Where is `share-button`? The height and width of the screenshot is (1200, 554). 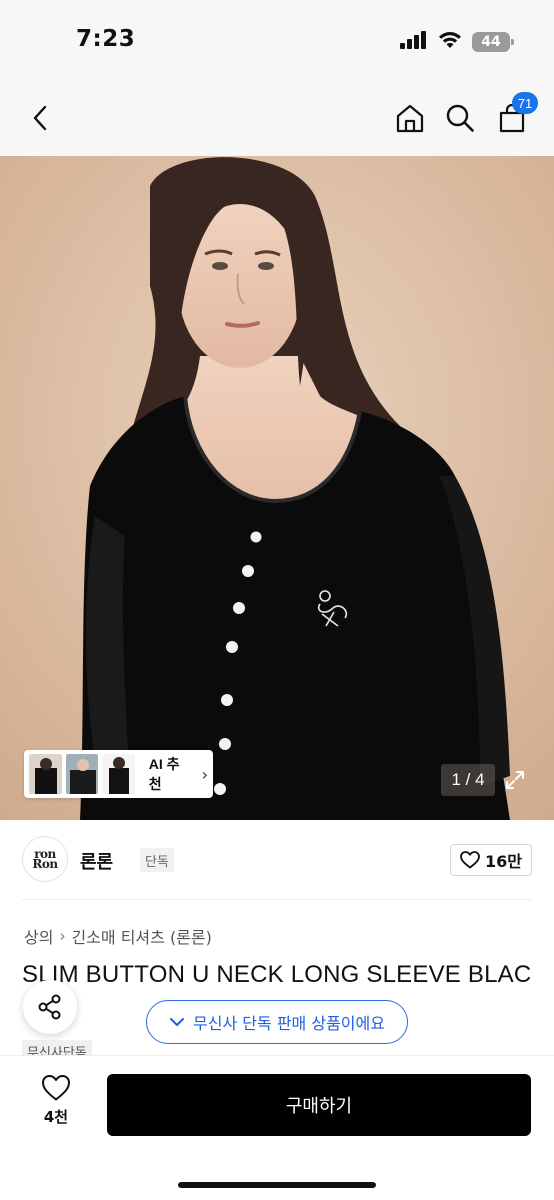
share-button is located at coordinates (50, 1007).